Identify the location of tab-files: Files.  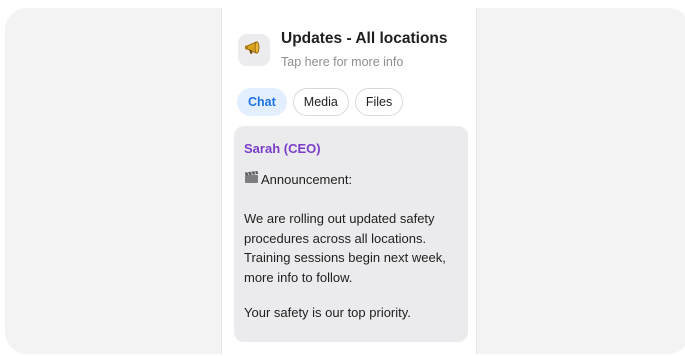
(379, 102).